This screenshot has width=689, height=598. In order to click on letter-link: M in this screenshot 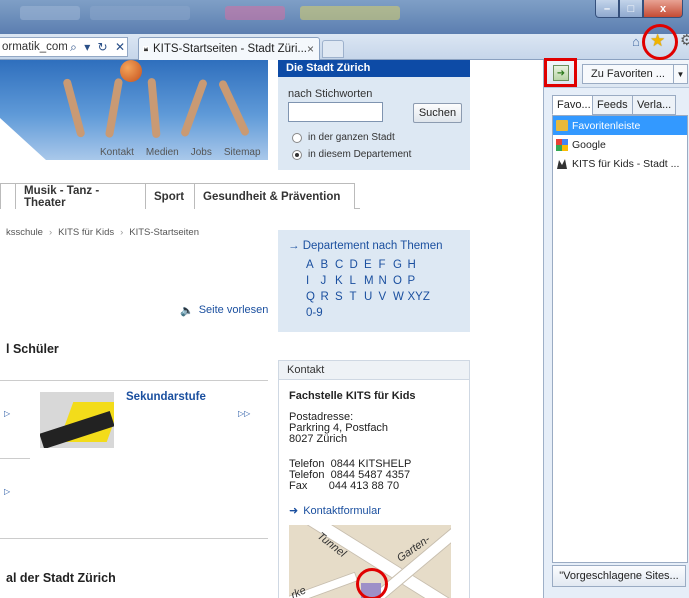, I will do `click(371, 281)`.